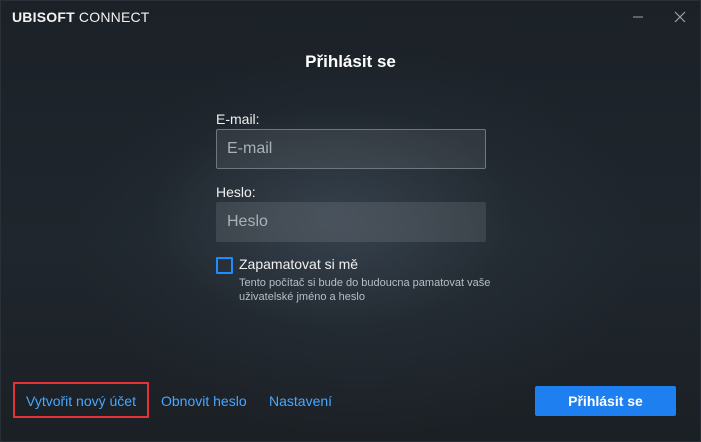  I want to click on close-button, so click(680, 17).